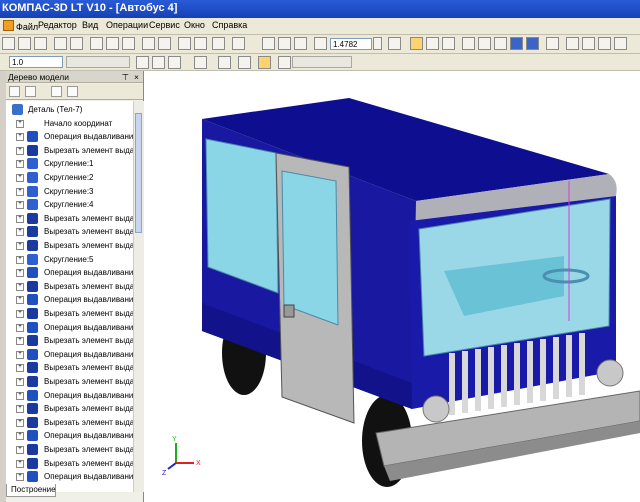 The height and width of the screenshot is (502, 640). I want to click on help-pointer-icon, so click(238, 43).